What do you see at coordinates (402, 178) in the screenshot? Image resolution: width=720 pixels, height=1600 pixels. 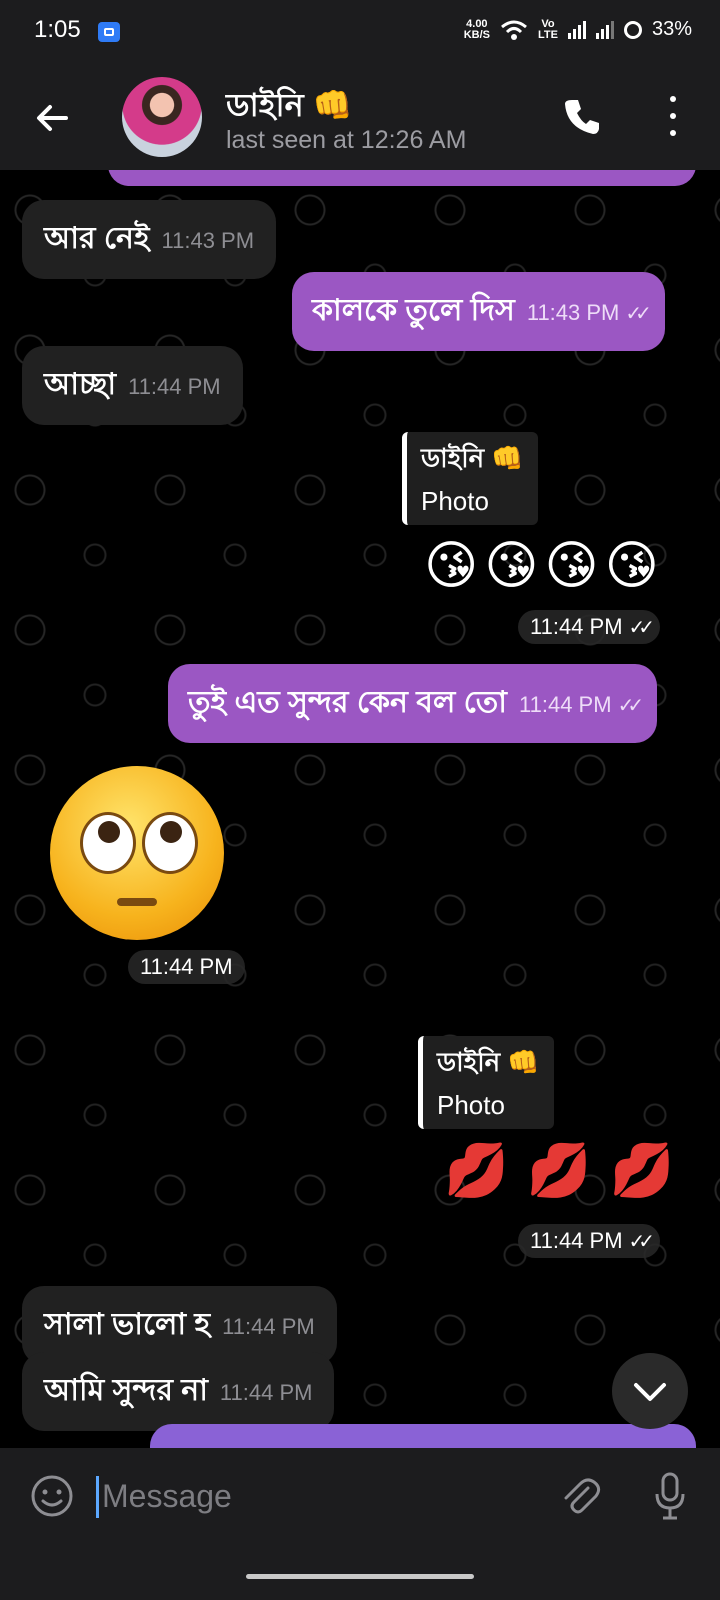 I see `message-bubble-outgoing-partial` at bounding box center [402, 178].